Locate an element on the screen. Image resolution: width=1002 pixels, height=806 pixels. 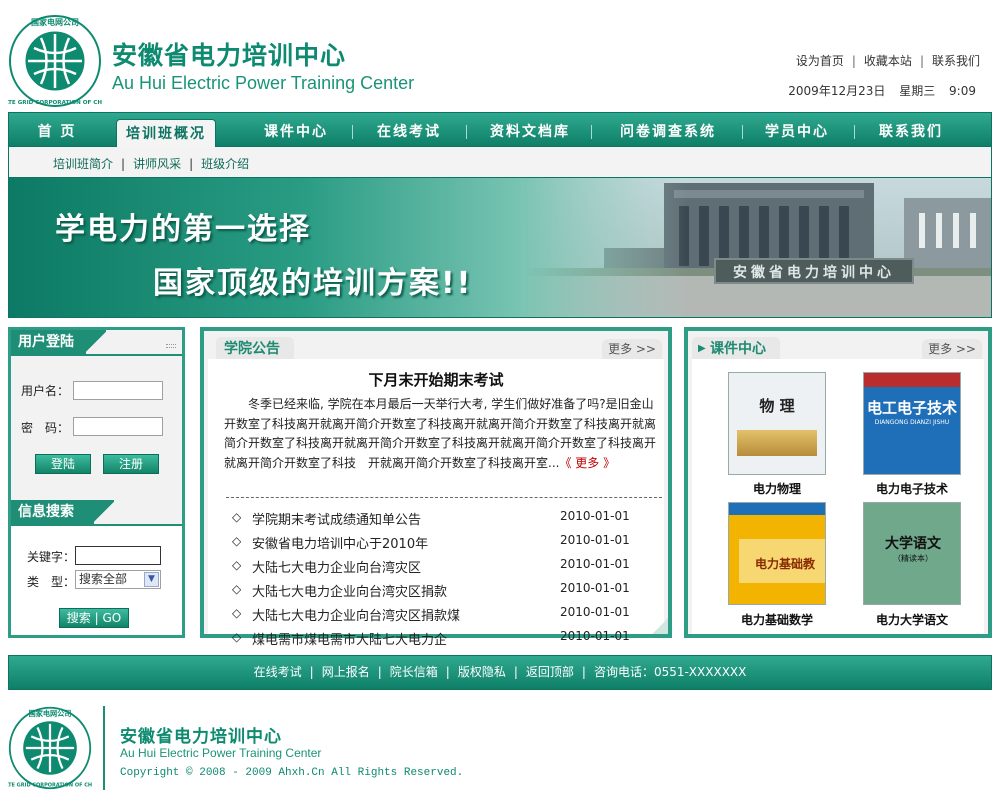
type-select: 搜索全部 ▼ is located at coordinates (118, 579).